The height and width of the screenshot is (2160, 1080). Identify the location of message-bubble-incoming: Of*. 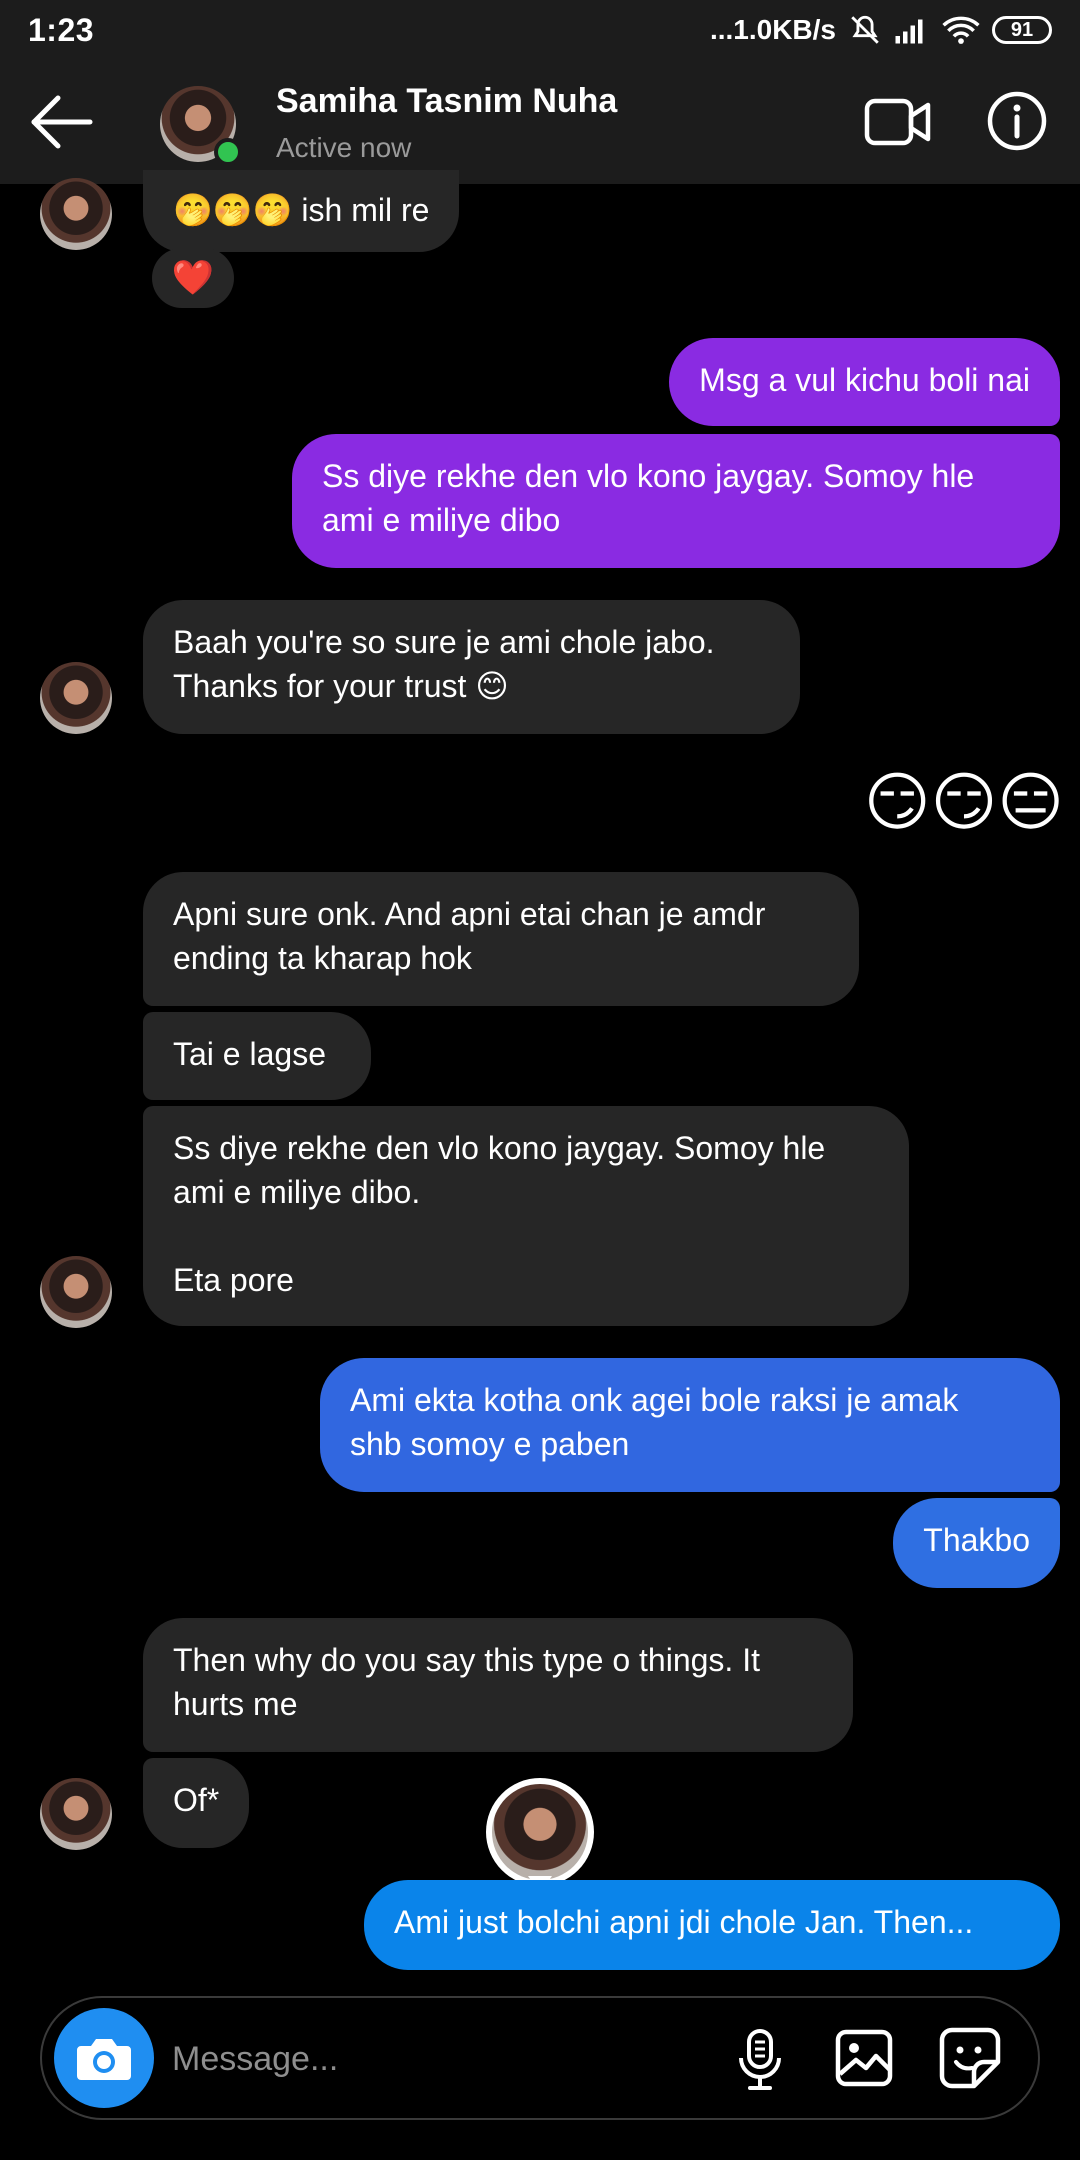
(196, 1803).